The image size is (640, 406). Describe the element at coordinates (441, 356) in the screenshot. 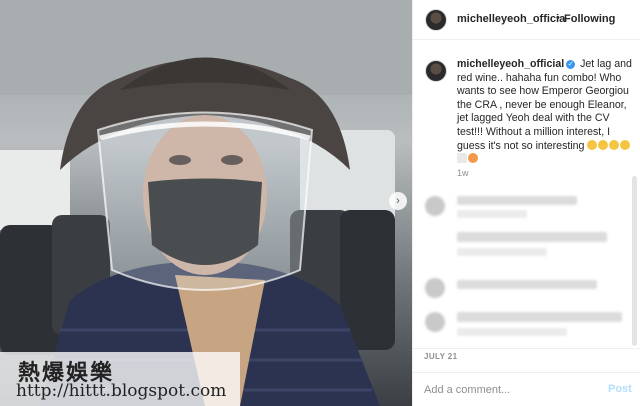

I see `post-date: JULY 21` at that location.